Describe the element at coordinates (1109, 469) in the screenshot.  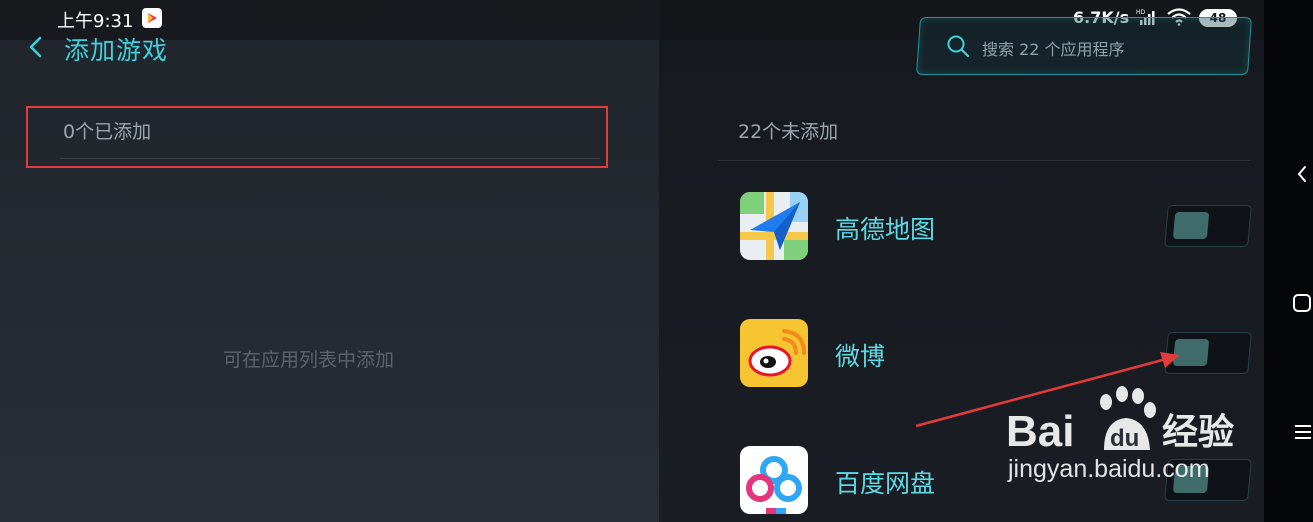
I see `watermark-url: jingyan.baidu.com` at that location.